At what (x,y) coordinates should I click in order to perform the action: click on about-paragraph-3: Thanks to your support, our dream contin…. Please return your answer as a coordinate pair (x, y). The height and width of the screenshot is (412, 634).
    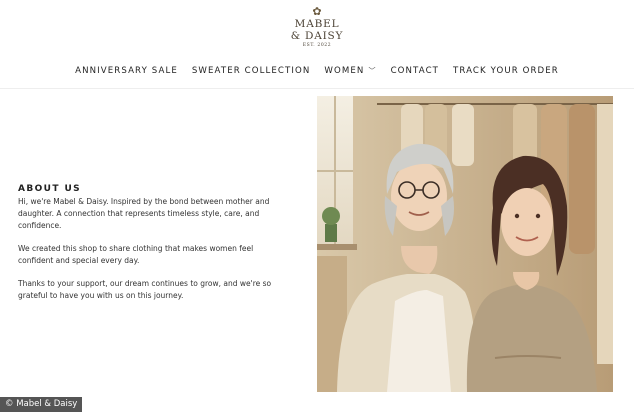
    Looking at the image, I should click on (145, 289).